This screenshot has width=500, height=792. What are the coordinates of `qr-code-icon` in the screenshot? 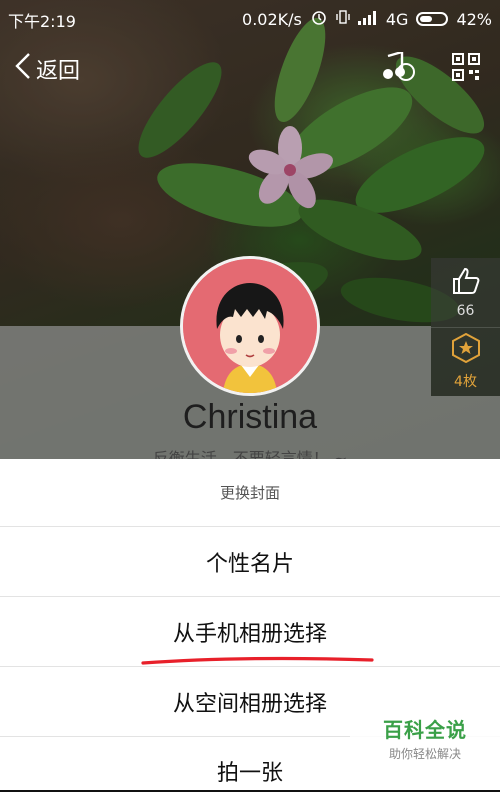 It's located at (466, 69).